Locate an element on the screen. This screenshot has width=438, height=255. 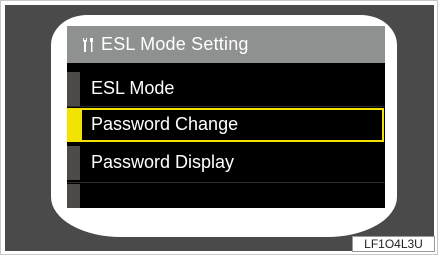
menu-item-password-display: Password Display is located at coordinates (226, 163).